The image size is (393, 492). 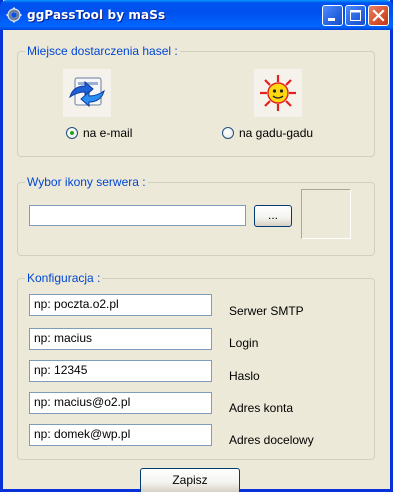 What do you see at coordinates (244, 376) in the screenshot?
I see `password-label: Haslo` at bounding box center [244, 376].